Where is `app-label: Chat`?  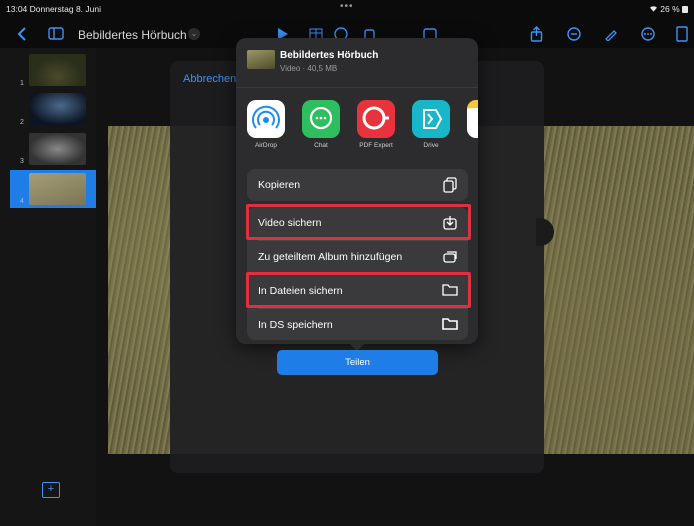
app-label: Chat is located at coordinates (321, 145).